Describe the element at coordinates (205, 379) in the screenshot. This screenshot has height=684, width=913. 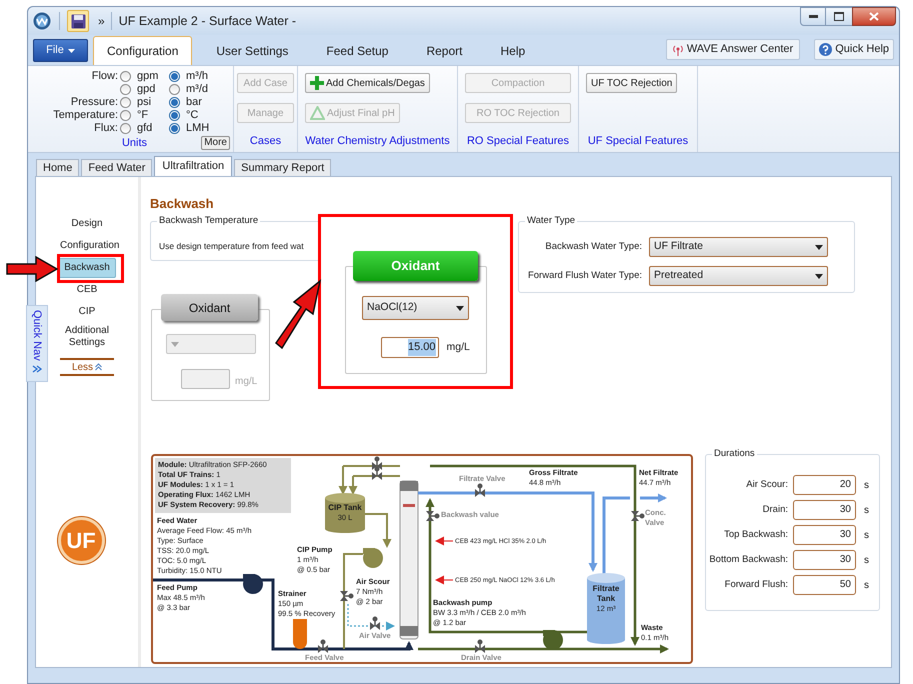
I see `input-field` at that location.